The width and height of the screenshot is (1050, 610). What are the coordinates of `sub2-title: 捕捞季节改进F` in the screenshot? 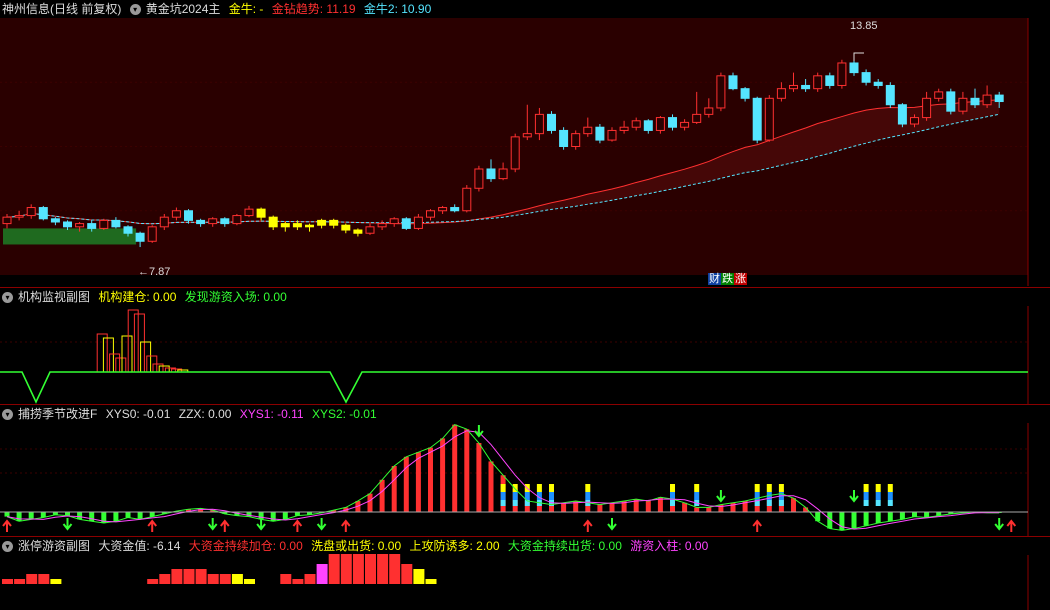 It's located at (57, 414).